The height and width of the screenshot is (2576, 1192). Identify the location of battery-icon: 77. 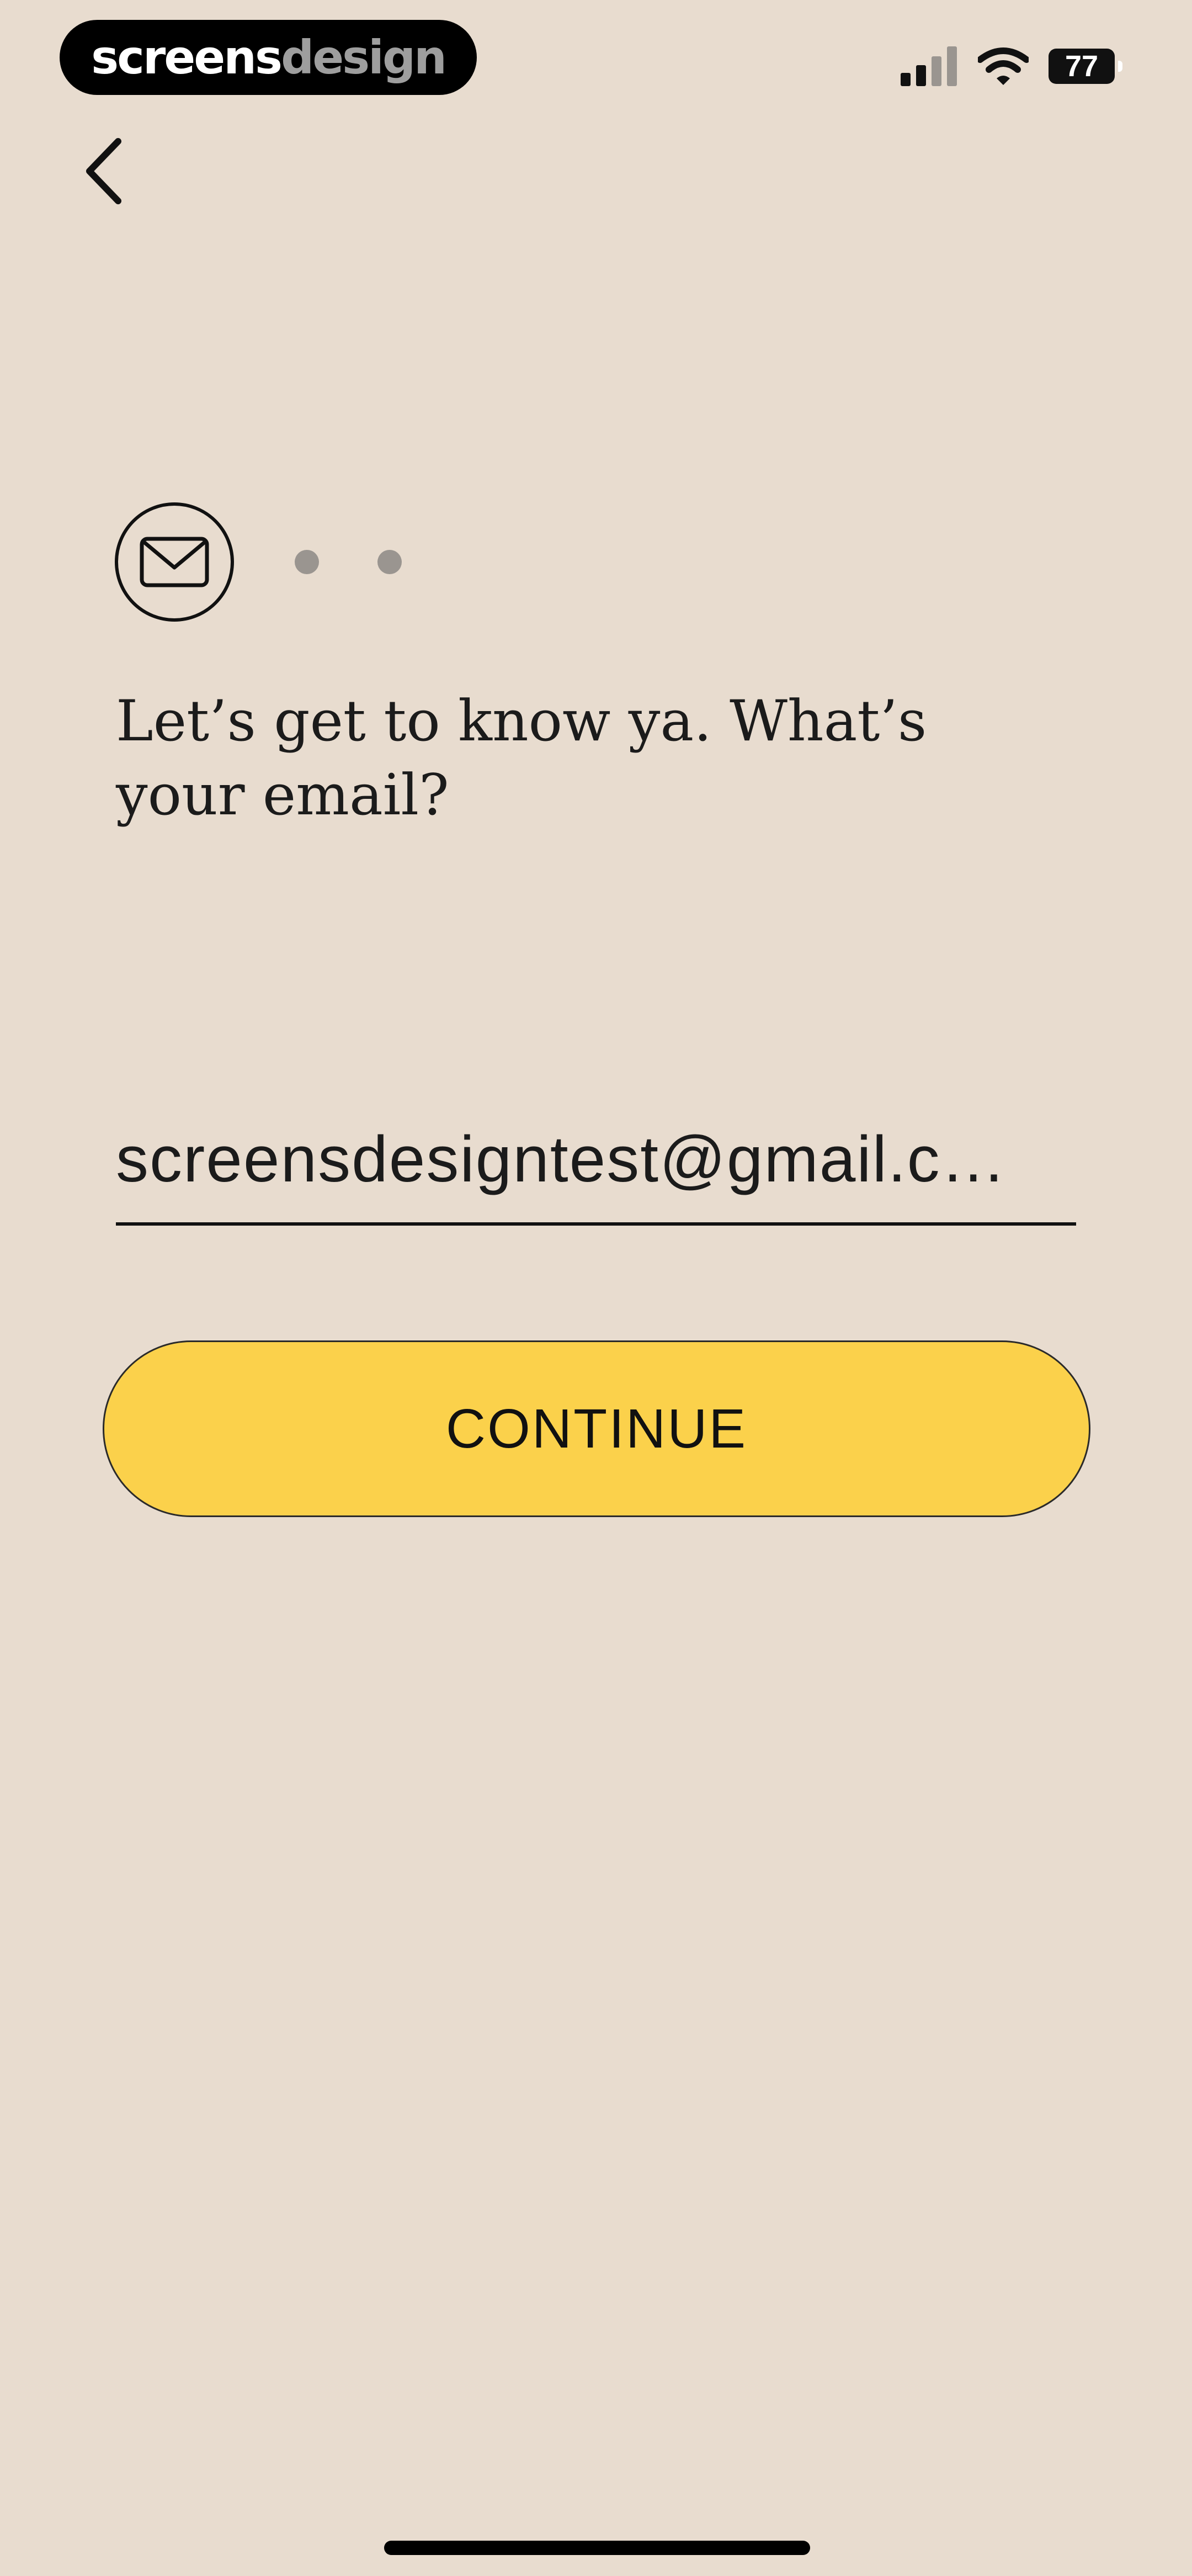
(1085, 66).